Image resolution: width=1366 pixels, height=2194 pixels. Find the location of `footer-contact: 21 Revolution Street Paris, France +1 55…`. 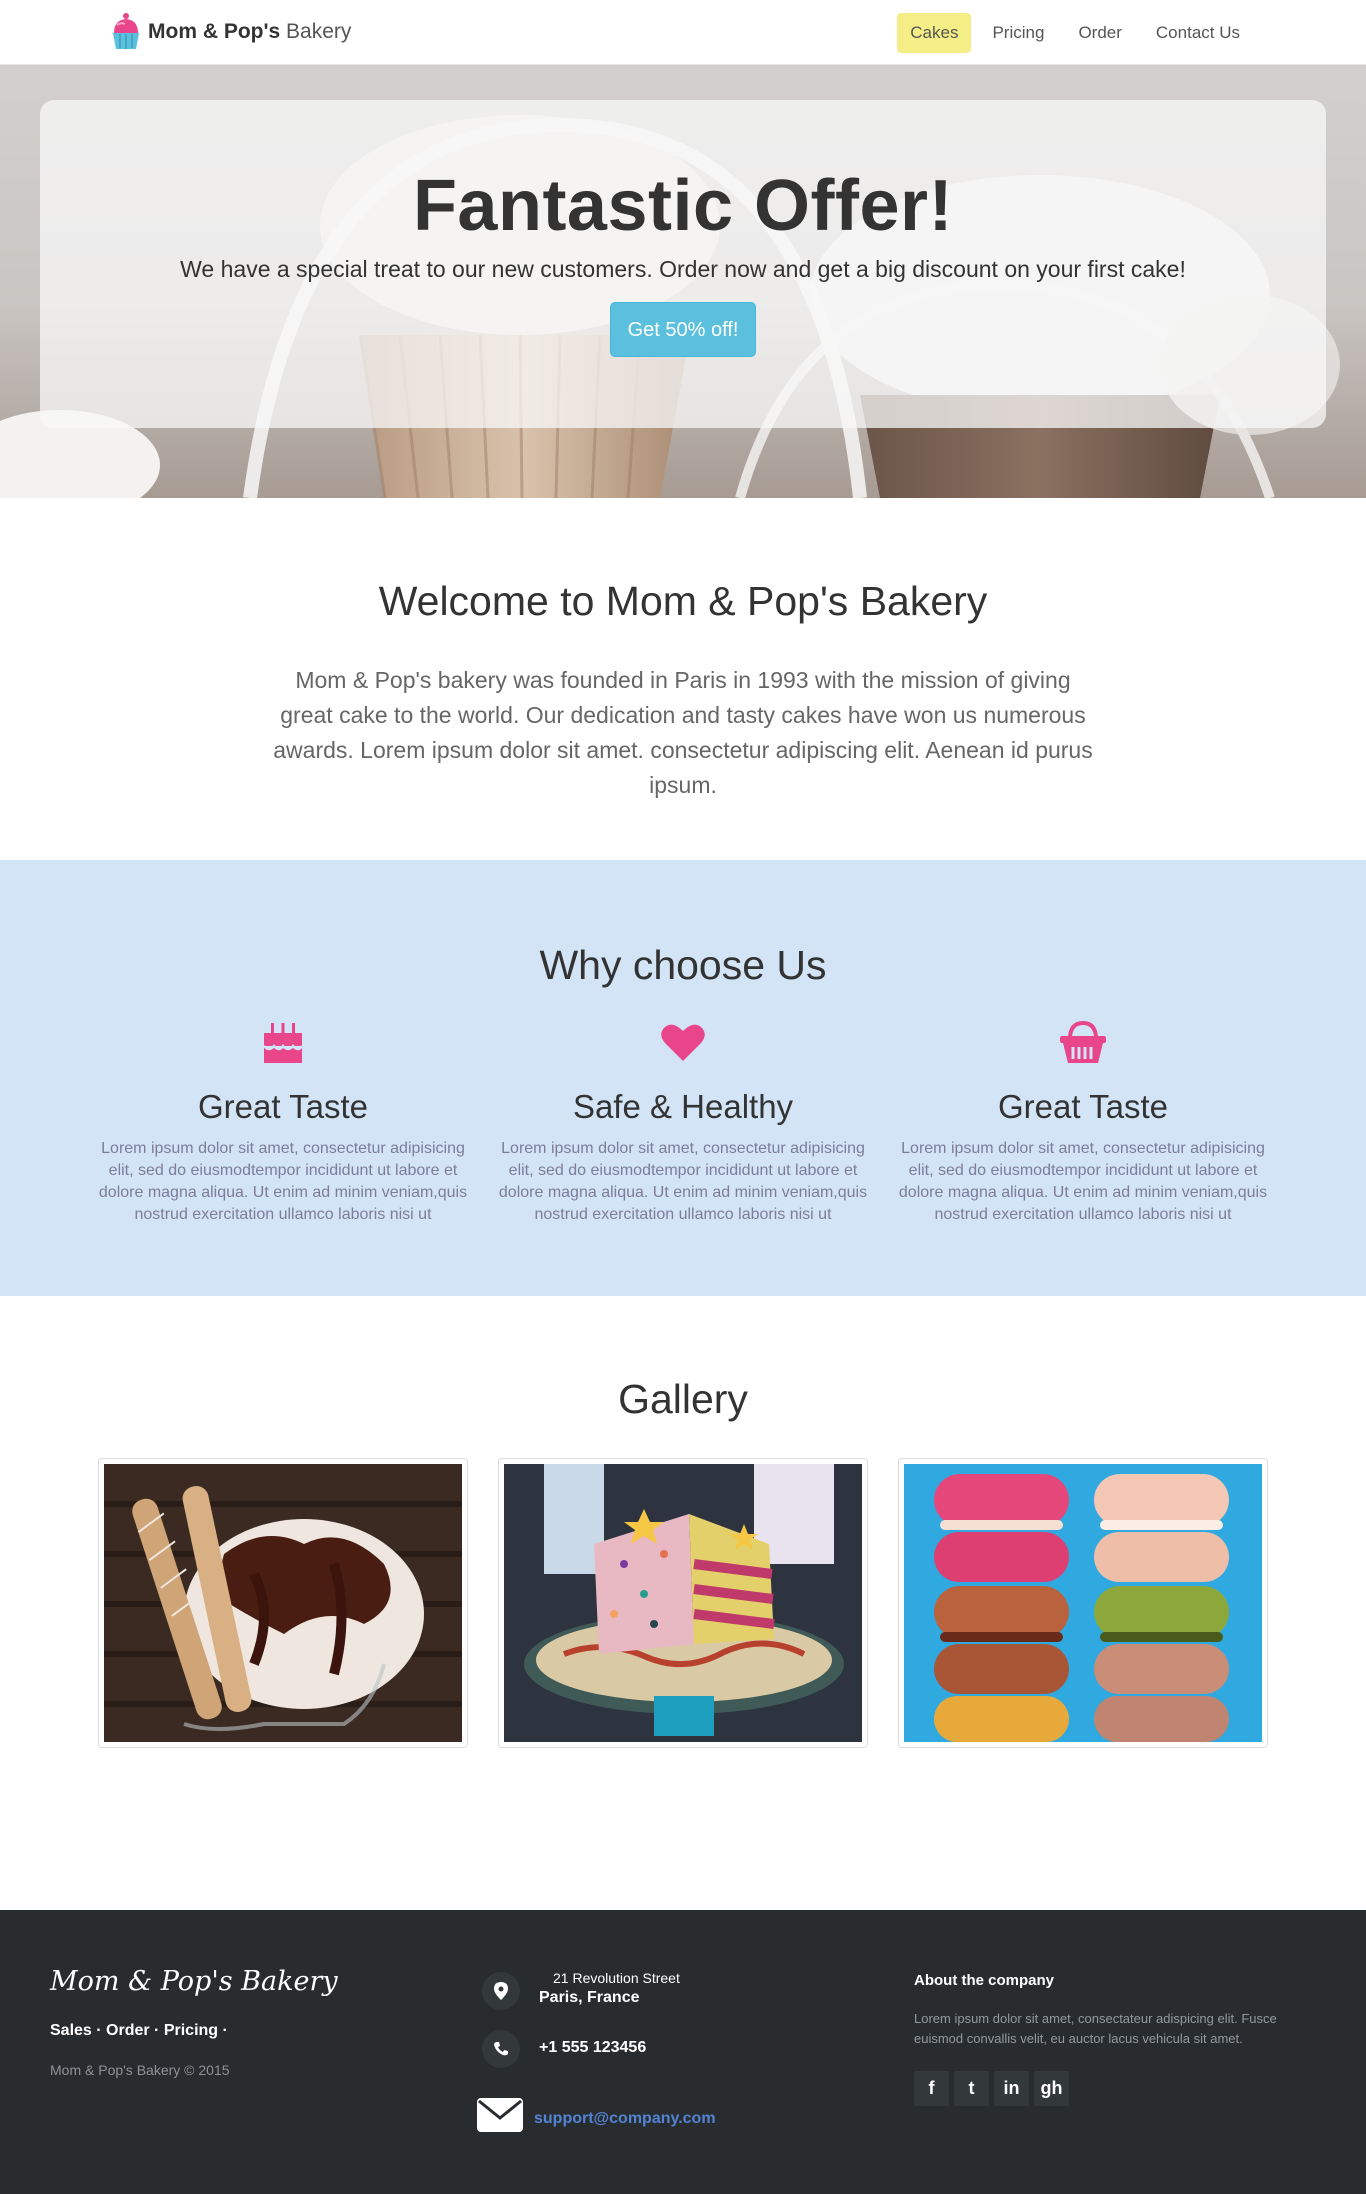

footer-contact: 21 Revolution Street Paris, France +1 55… is located at coordinates (679, 2058).